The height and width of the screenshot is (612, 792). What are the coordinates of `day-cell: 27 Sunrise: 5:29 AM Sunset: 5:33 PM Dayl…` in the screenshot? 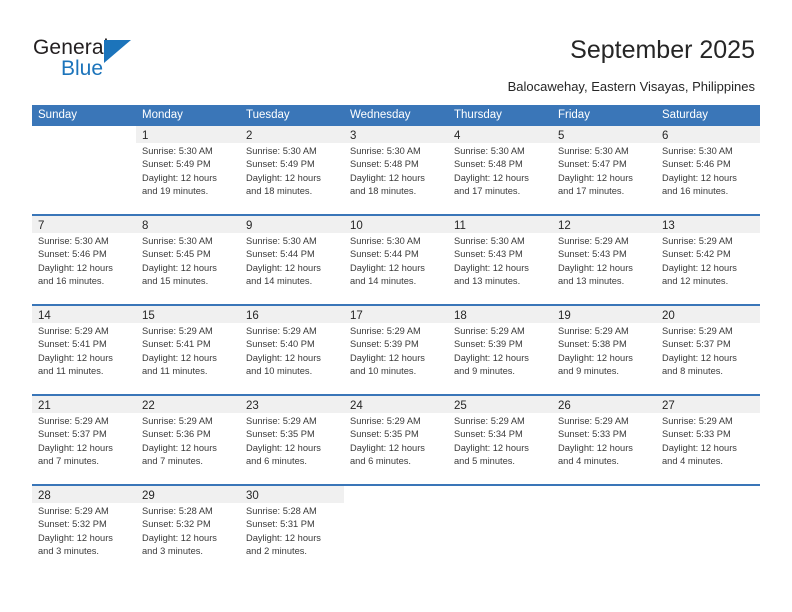 It's located at (708, 440).